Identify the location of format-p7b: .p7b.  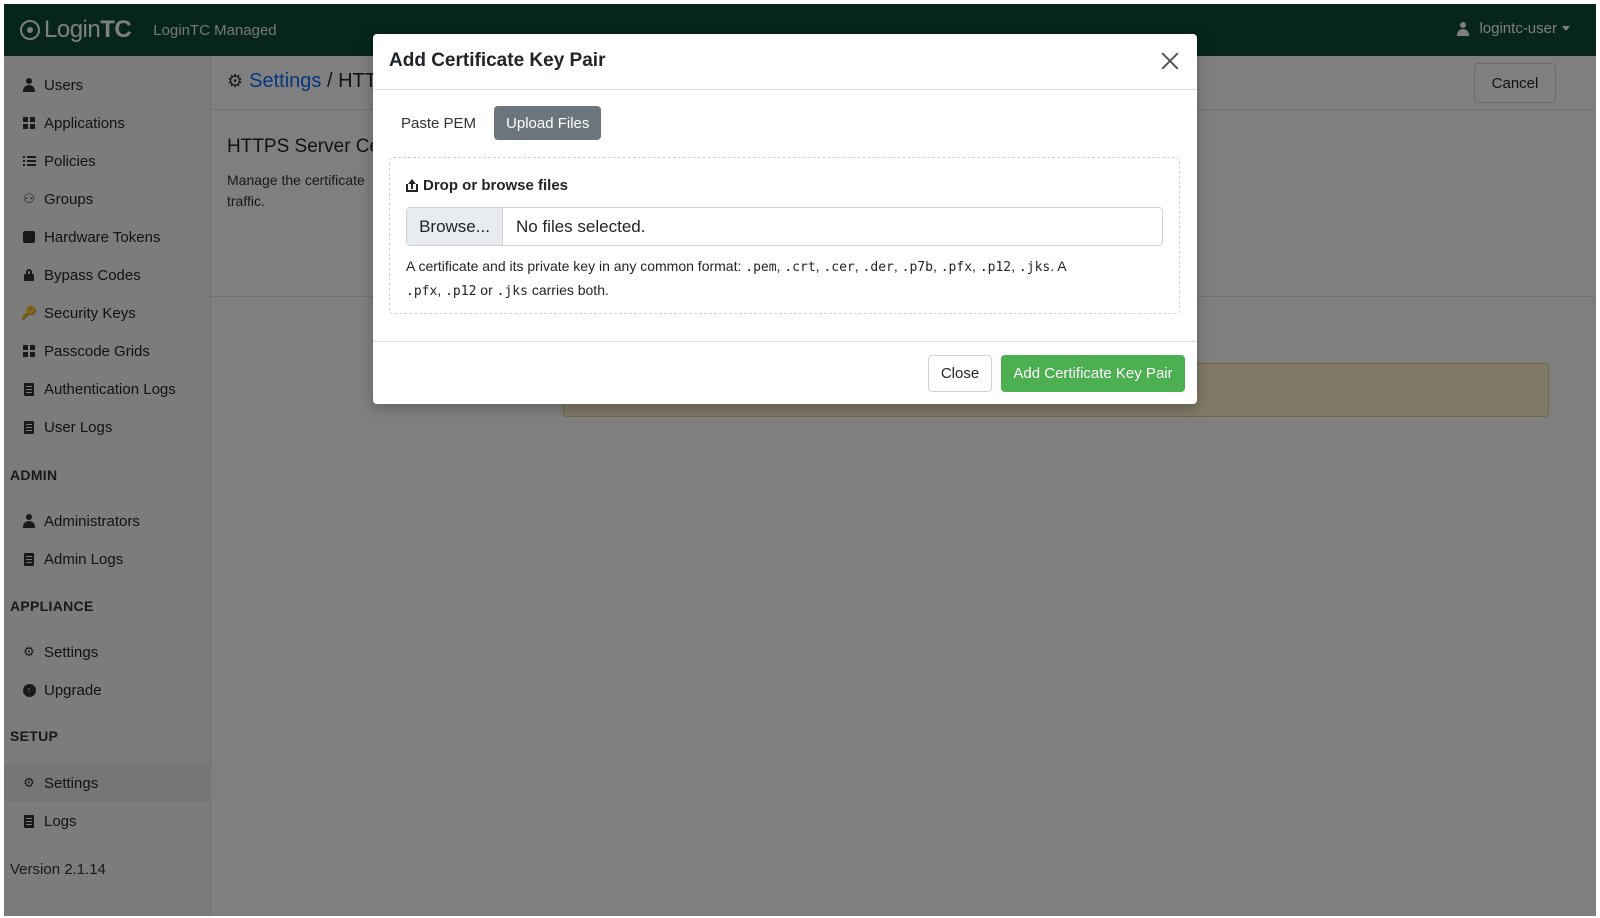
(917, 267).